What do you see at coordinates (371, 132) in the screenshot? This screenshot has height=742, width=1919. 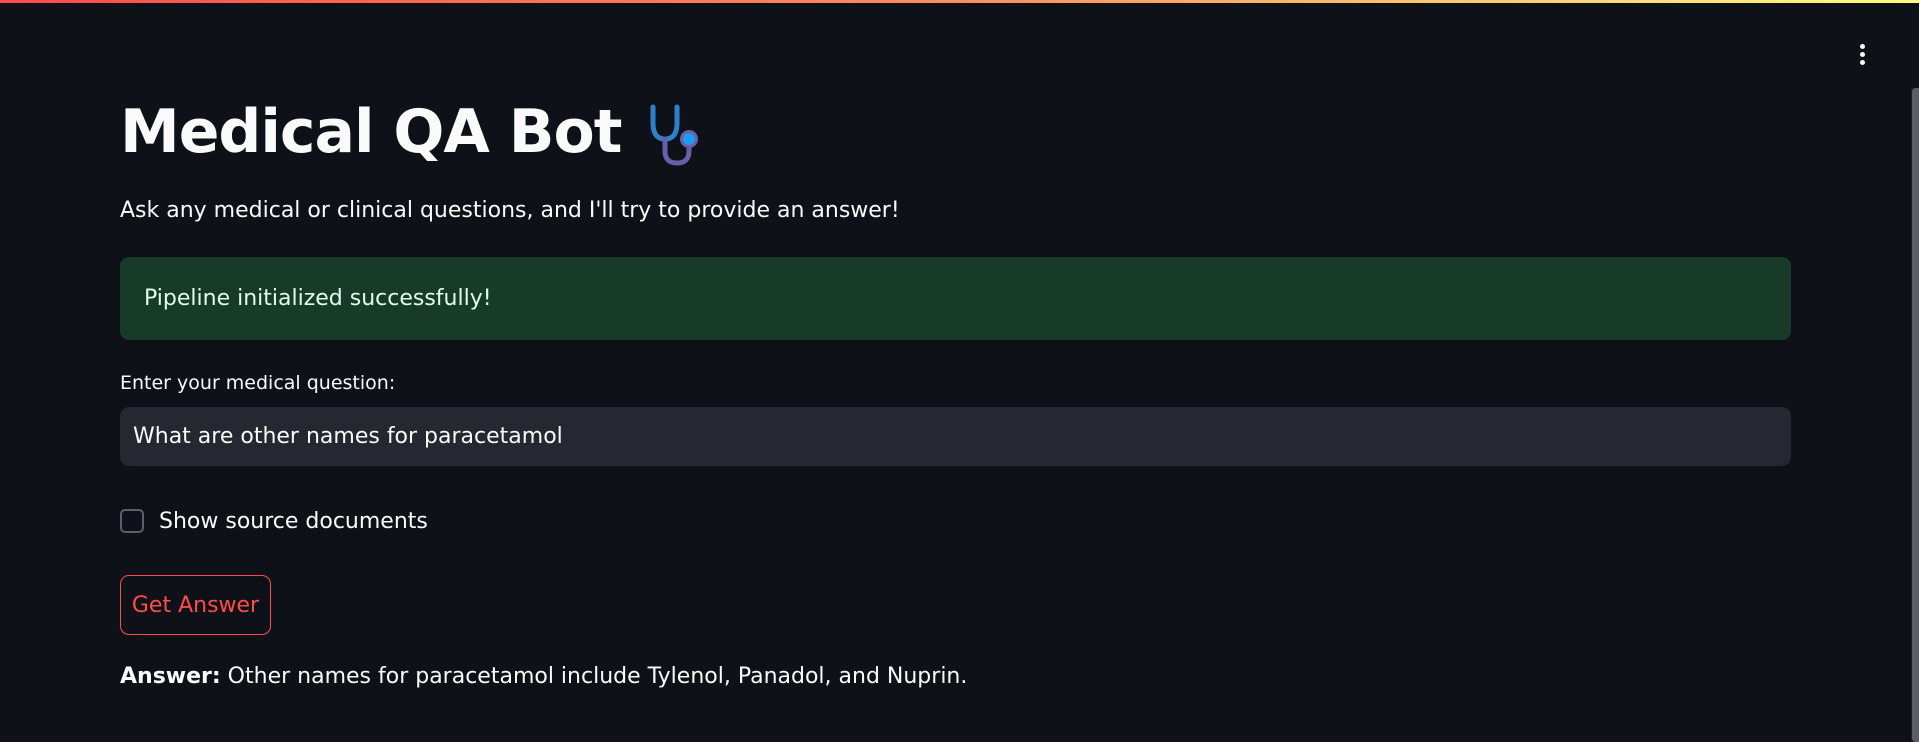 I see `page-title: Medical QA Bot` at bounding box center [371, 132].